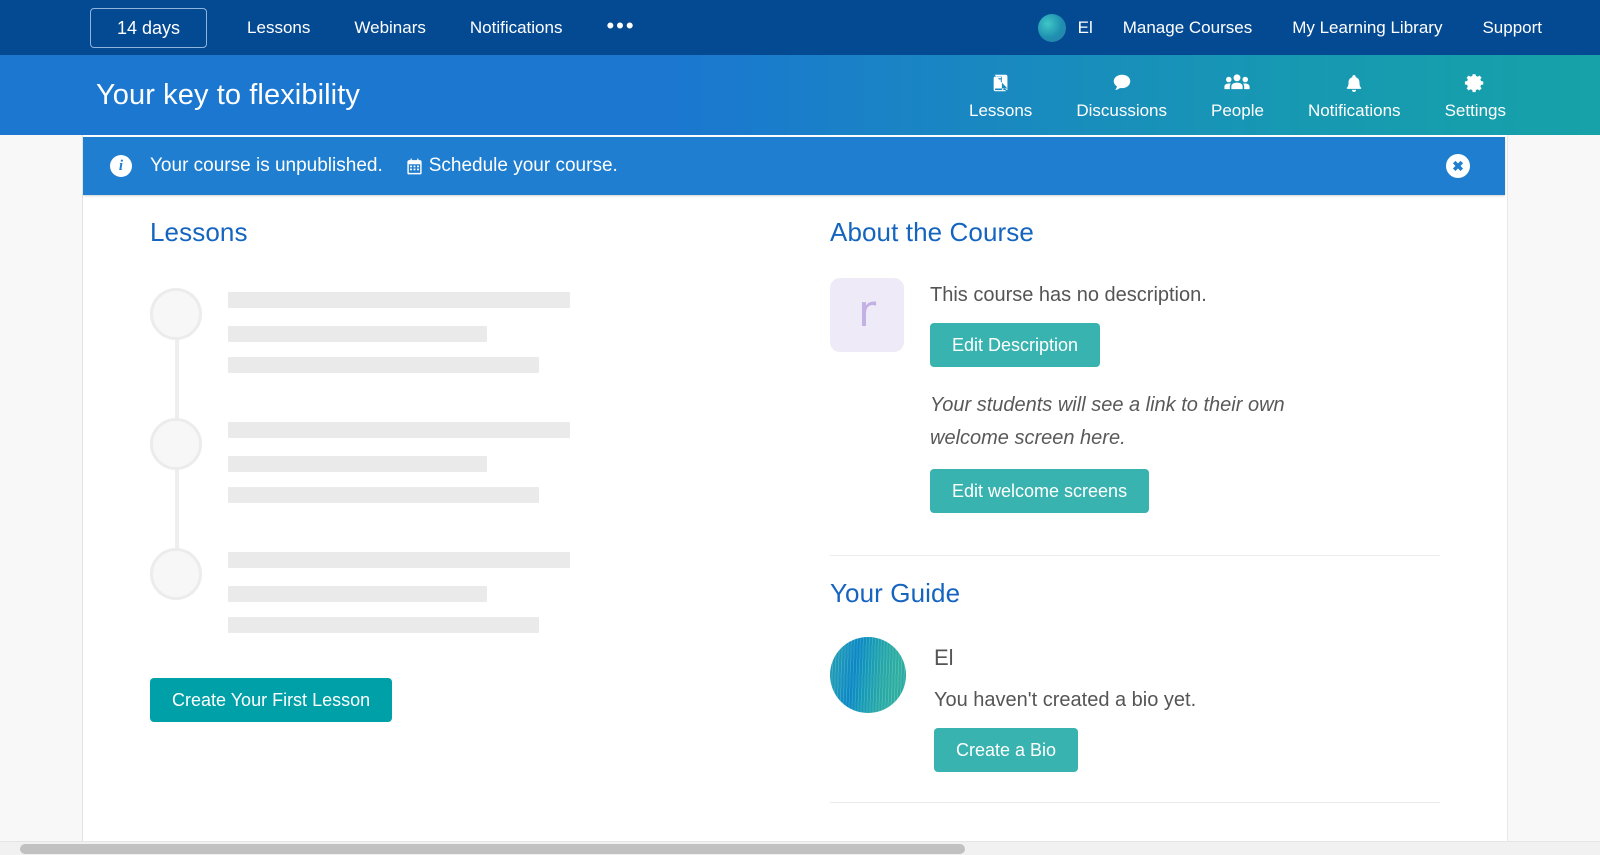 This screenshot has height=855, width=1600. Describe the element at coordinates (414, 166) in the screenshot. I see `calendar-icon` at that location.